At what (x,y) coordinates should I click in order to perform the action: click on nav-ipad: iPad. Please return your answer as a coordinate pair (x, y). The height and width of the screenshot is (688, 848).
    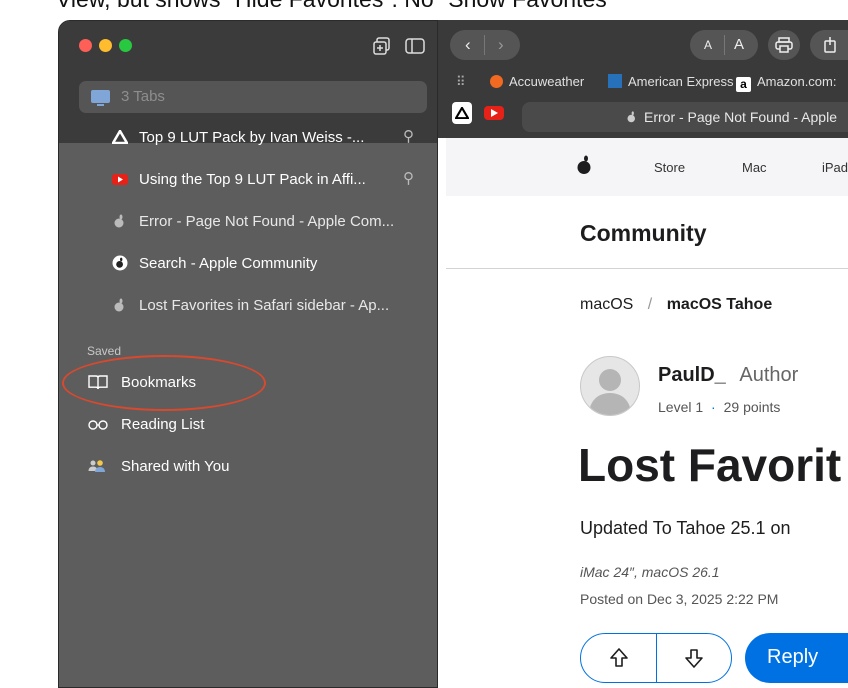
    Looking at the image, I should click on (835, 167).